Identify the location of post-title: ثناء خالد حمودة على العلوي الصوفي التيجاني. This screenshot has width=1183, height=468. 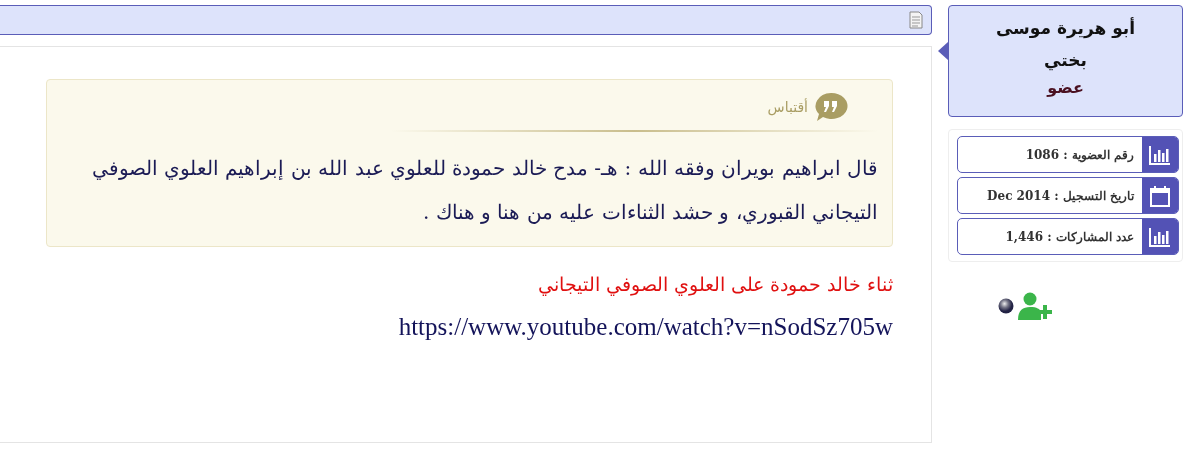
(714, 284).